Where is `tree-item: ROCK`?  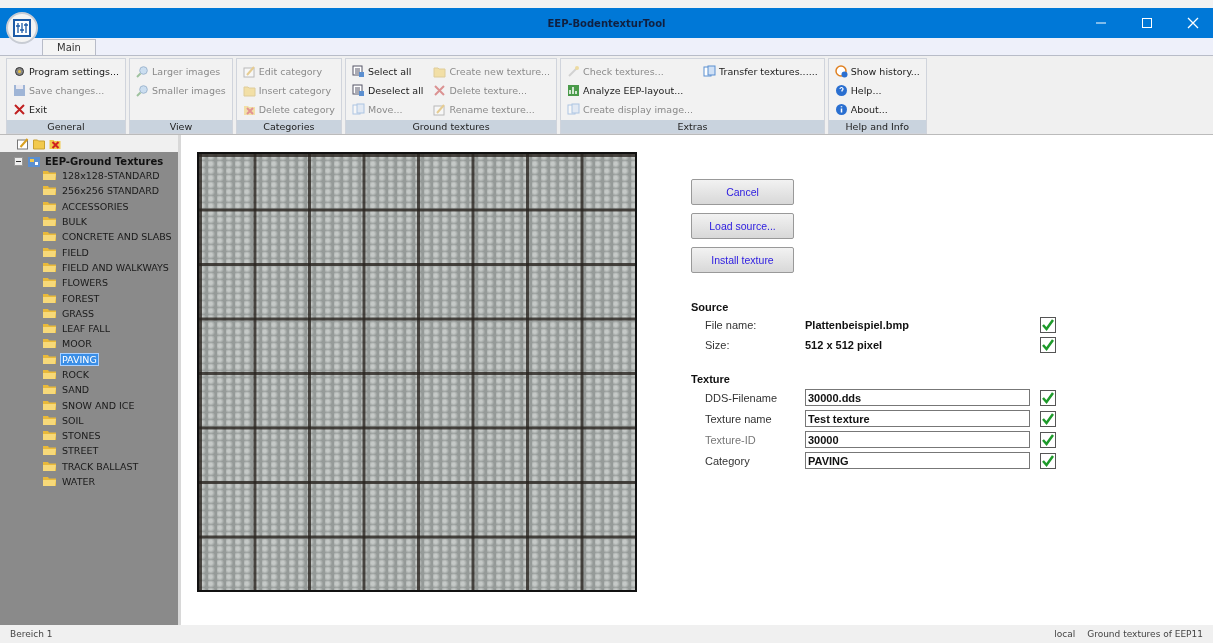 tree-item: ROCK is located at coordinates (75, 374).